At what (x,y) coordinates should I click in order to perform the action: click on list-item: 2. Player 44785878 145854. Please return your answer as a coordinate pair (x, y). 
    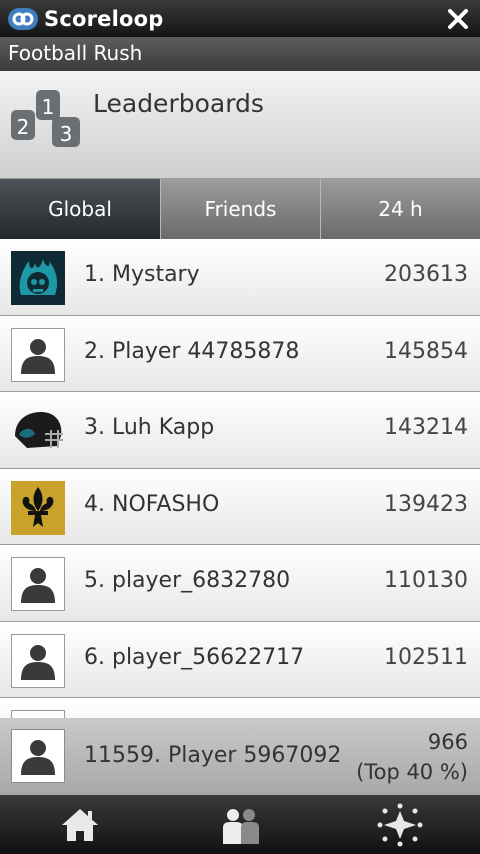
    Looking at the image, I should click on (240, 353).